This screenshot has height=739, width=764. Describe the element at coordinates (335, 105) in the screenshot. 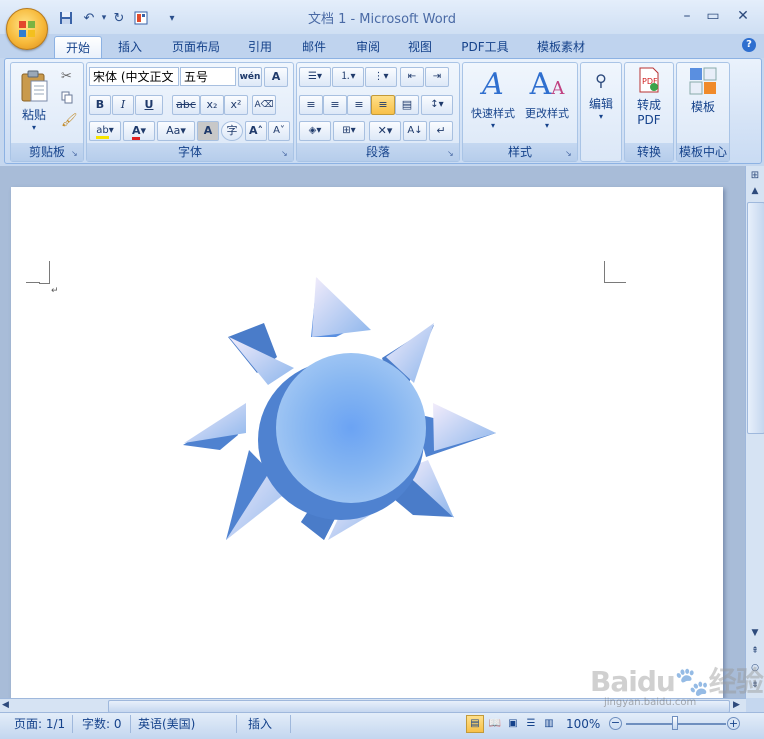

I see `align-center-button: ≡` at that location.